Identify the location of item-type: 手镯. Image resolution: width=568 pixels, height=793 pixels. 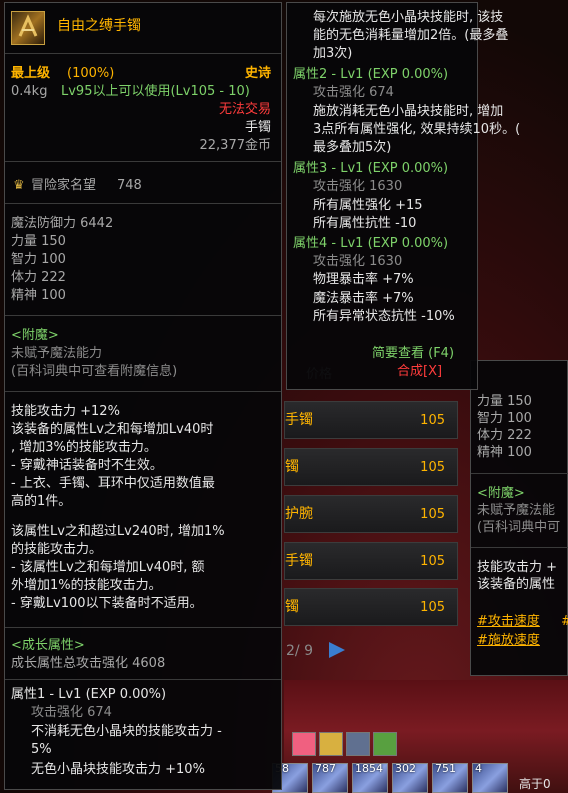
(257, 127).